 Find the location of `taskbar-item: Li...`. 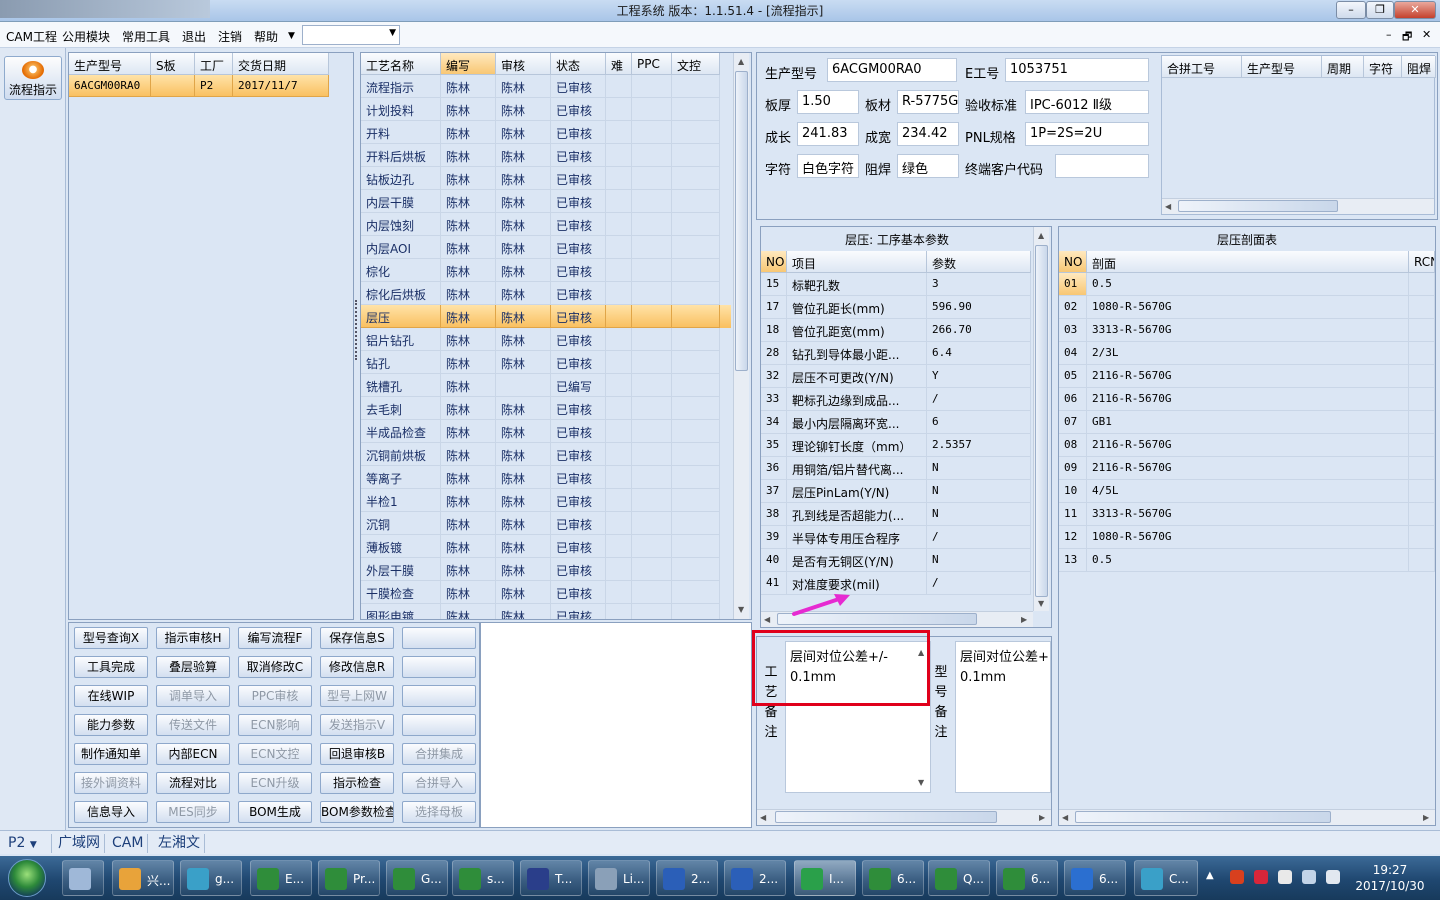

taskbar-item: Li... is located at coordinates (619, 878).